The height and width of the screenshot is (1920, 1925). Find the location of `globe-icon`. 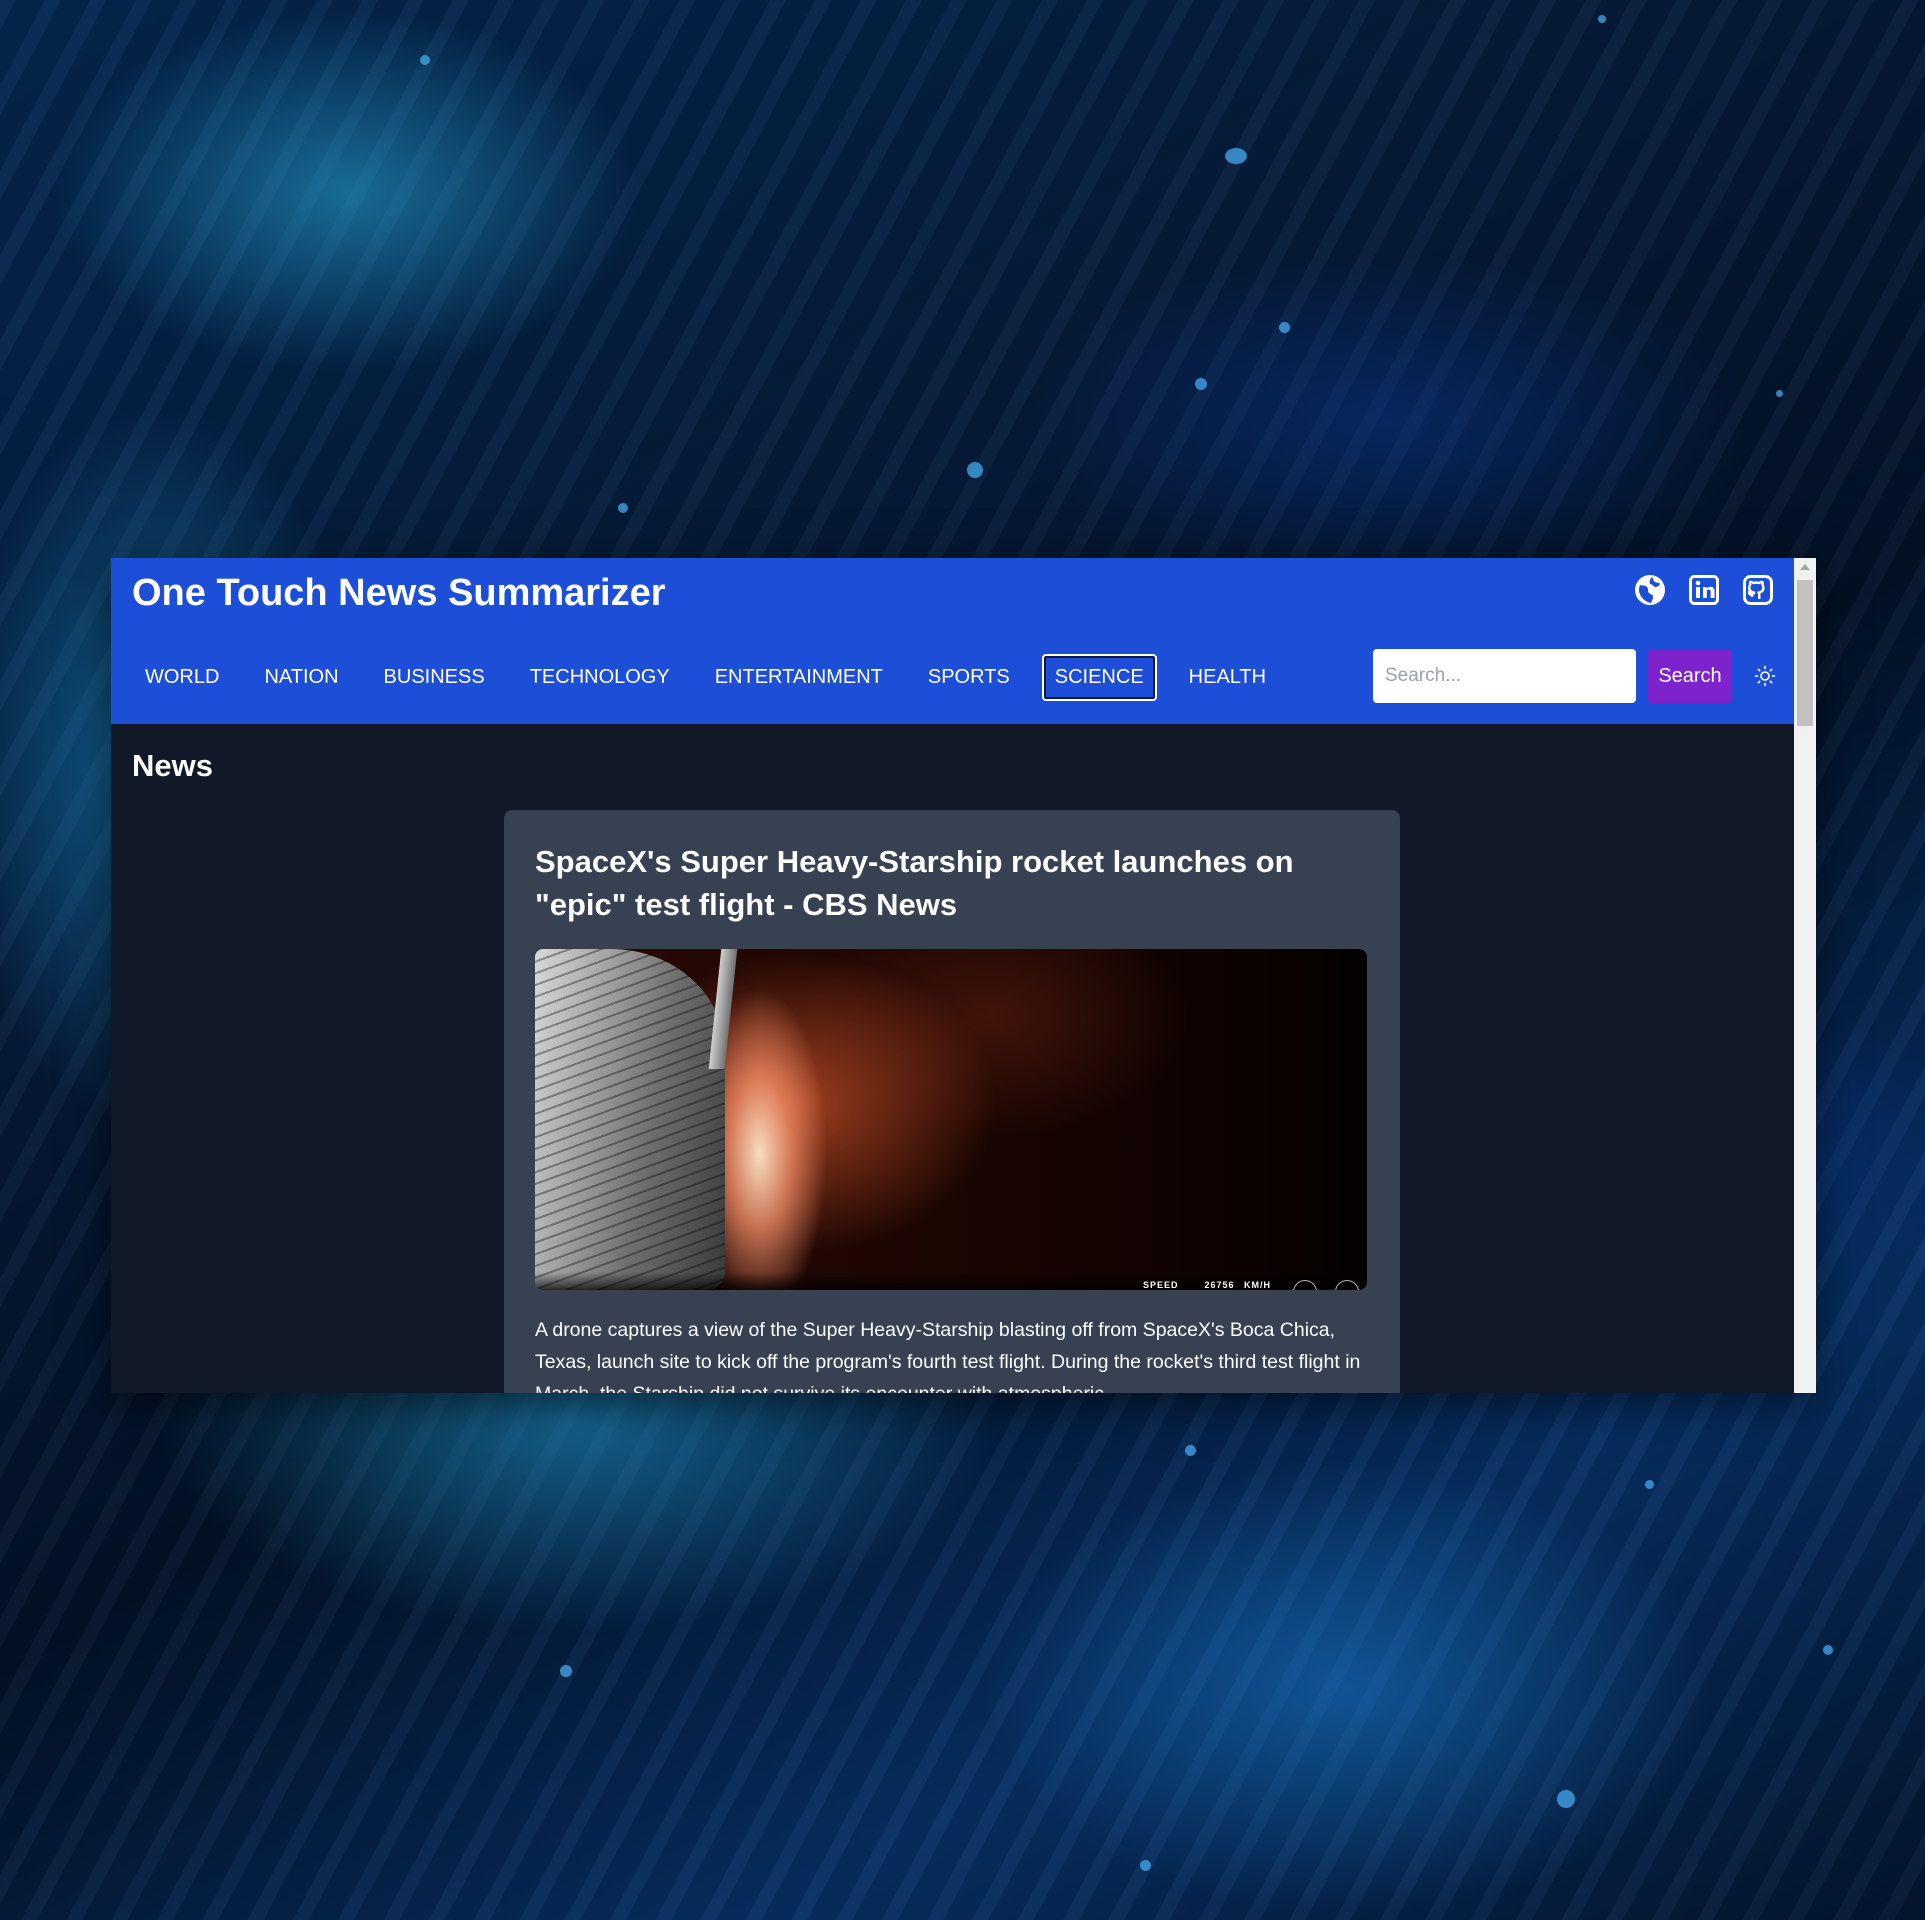

globe-icon is located at coordinates (1650, 590).